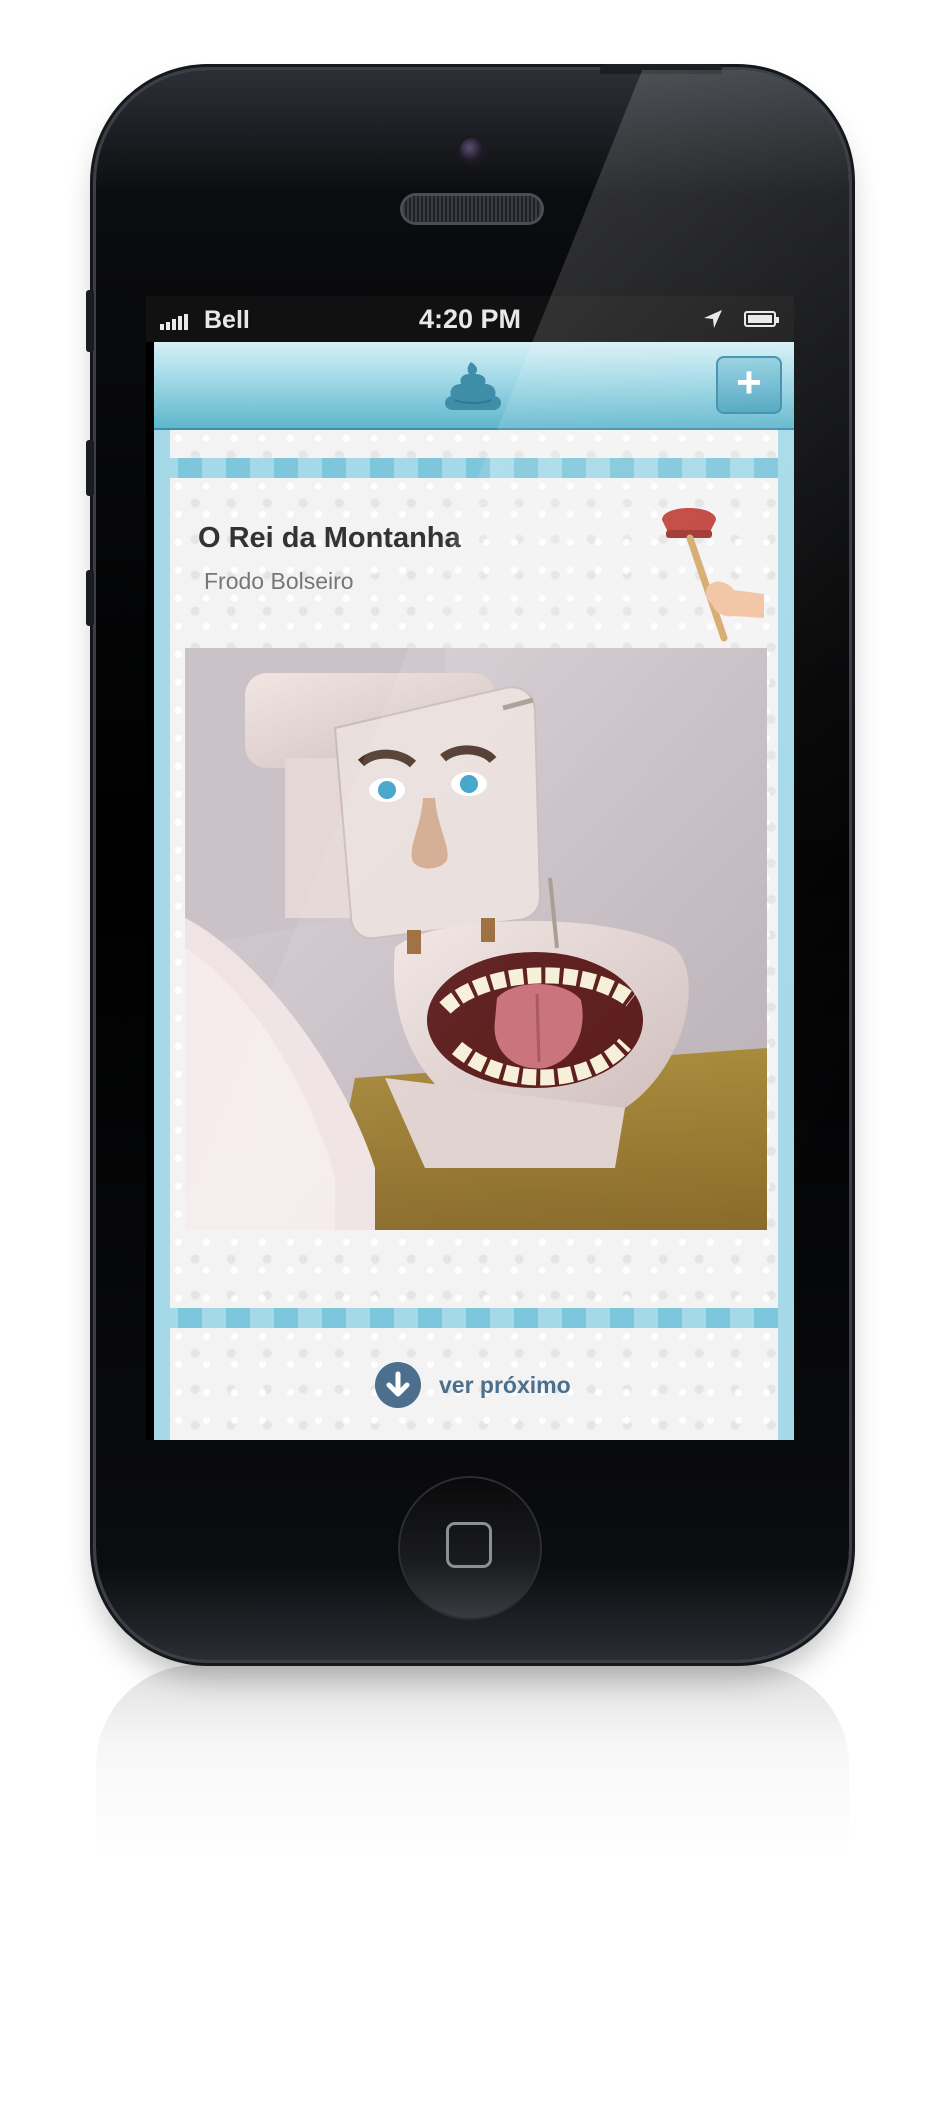 This screenshot has height=2115, width=940. Describe the element at coordinates (472, 1765) in the screenshot. I see `phone-reflection` at that location.